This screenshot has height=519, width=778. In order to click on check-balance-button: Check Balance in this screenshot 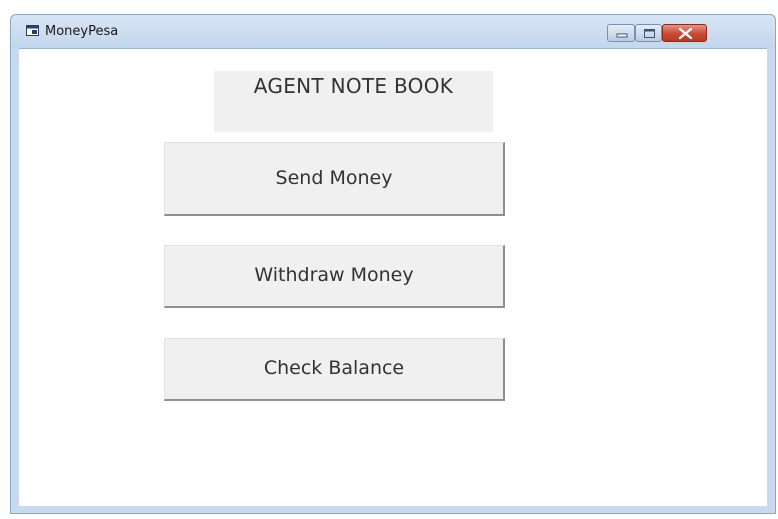, I will do `click(334, 369)`.